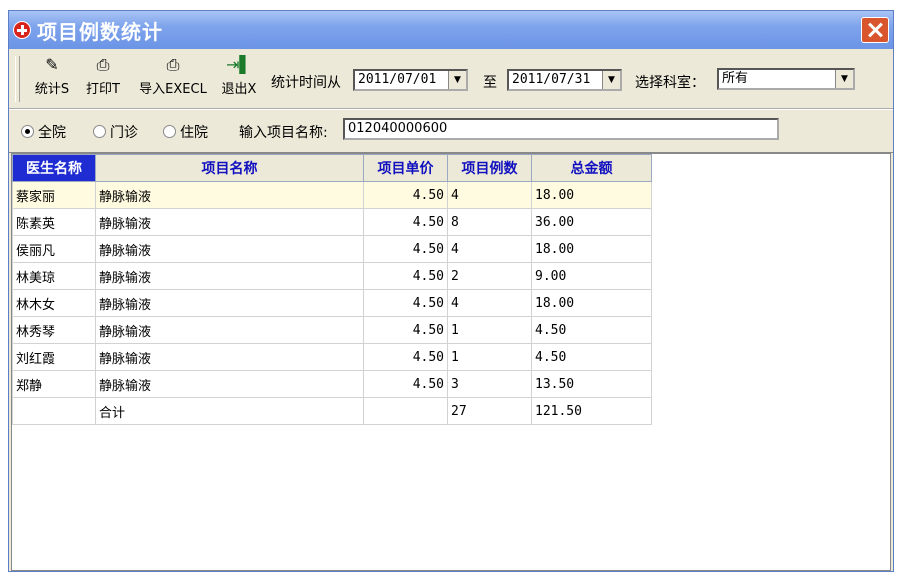  Describe the element at coordinates (410, 80) in the screenshot. I see `date-from-select: 2011/07/01 ▼` at that location.